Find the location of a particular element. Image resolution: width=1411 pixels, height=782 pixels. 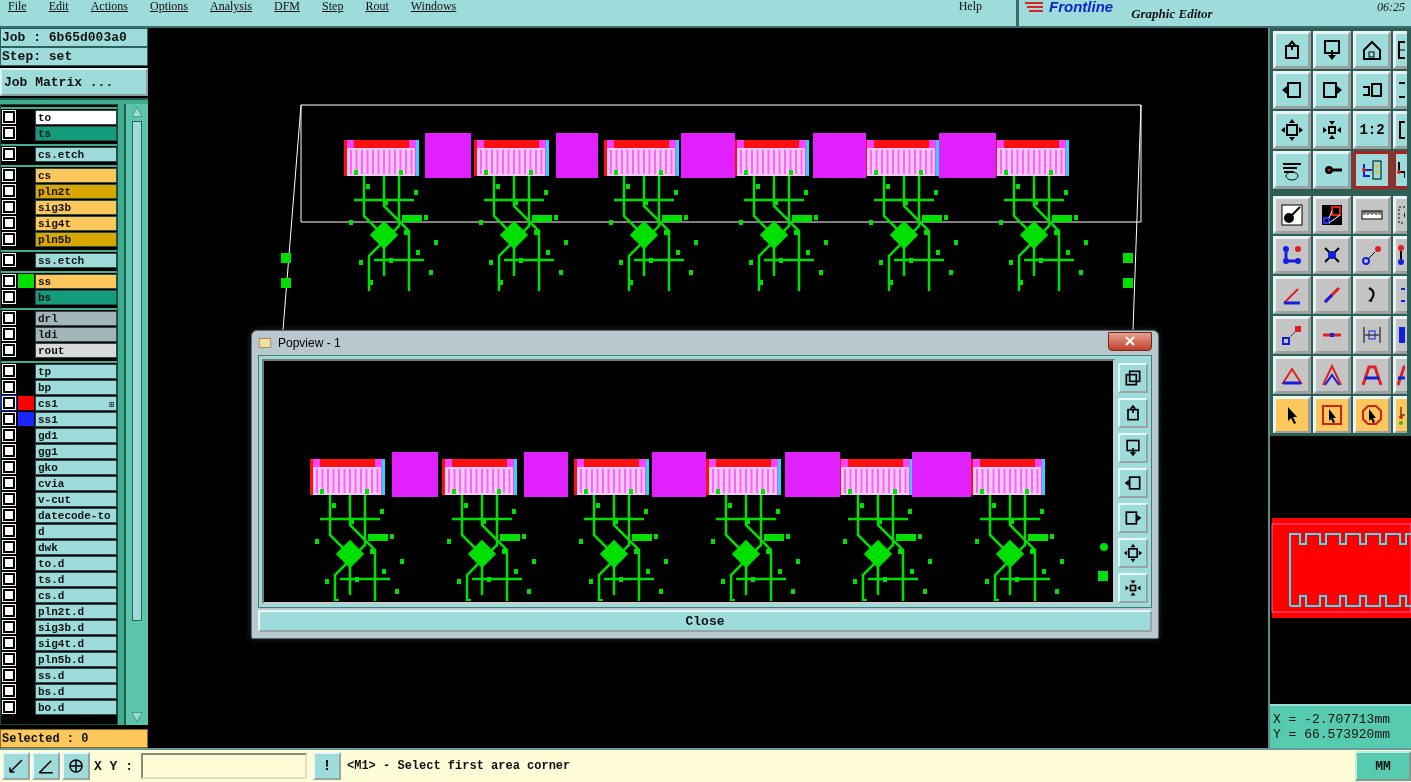

scrollbar-thumb is located at coordinates (137, 371).